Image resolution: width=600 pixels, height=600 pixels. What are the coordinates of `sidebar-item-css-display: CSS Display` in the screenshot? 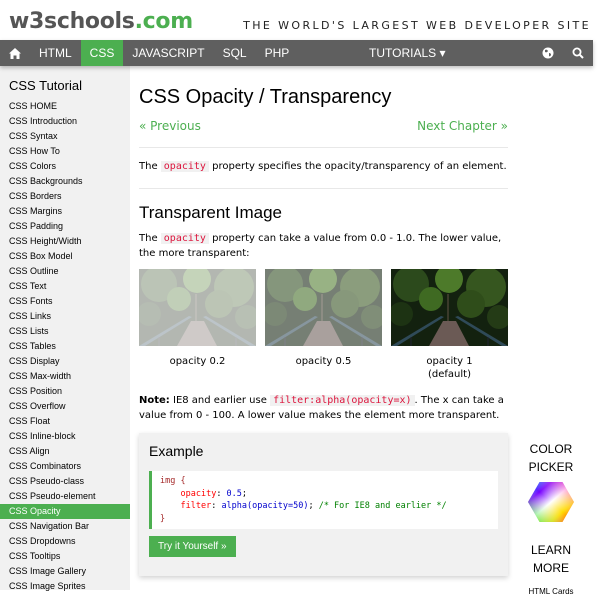 It's located at (65, 361).